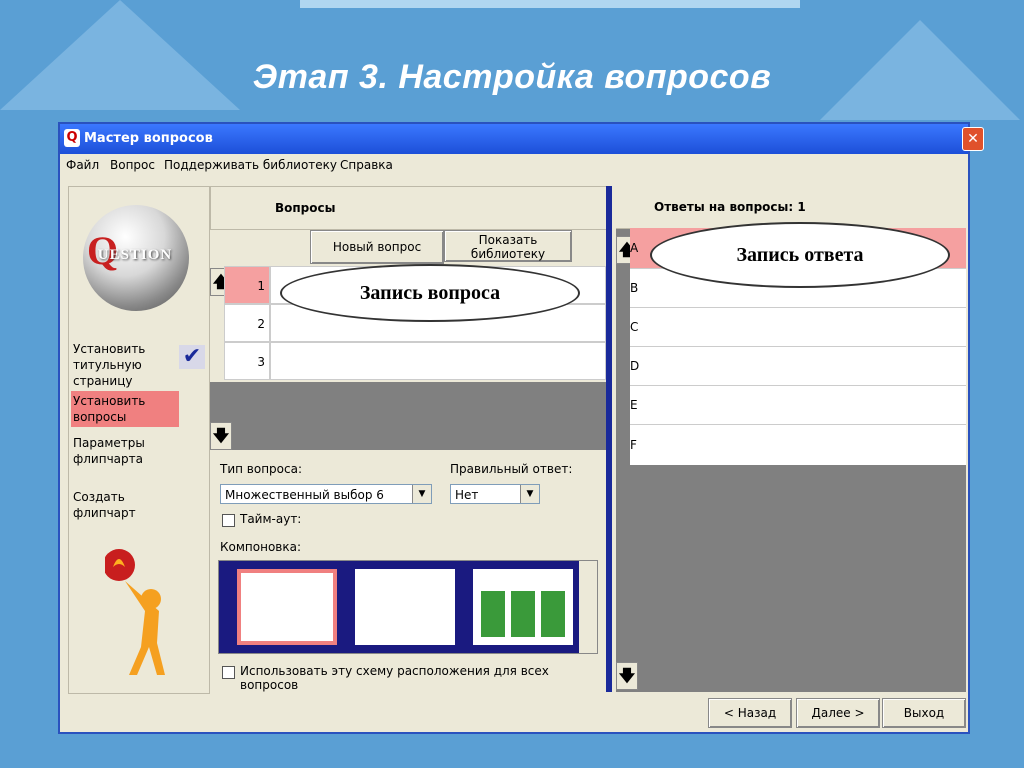  Describe the element at coordinates (247, 285) in the screenshot. I see `question-row-number: 1` at that location.